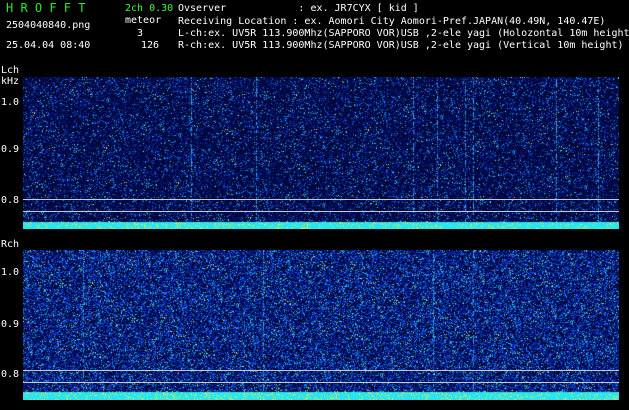 Image resolution: width=629 pixels, height=410 pixels. Describe the element at coordinates (150, 45) in the screenshot. I see `meteor-rch-count: 126` at that location.